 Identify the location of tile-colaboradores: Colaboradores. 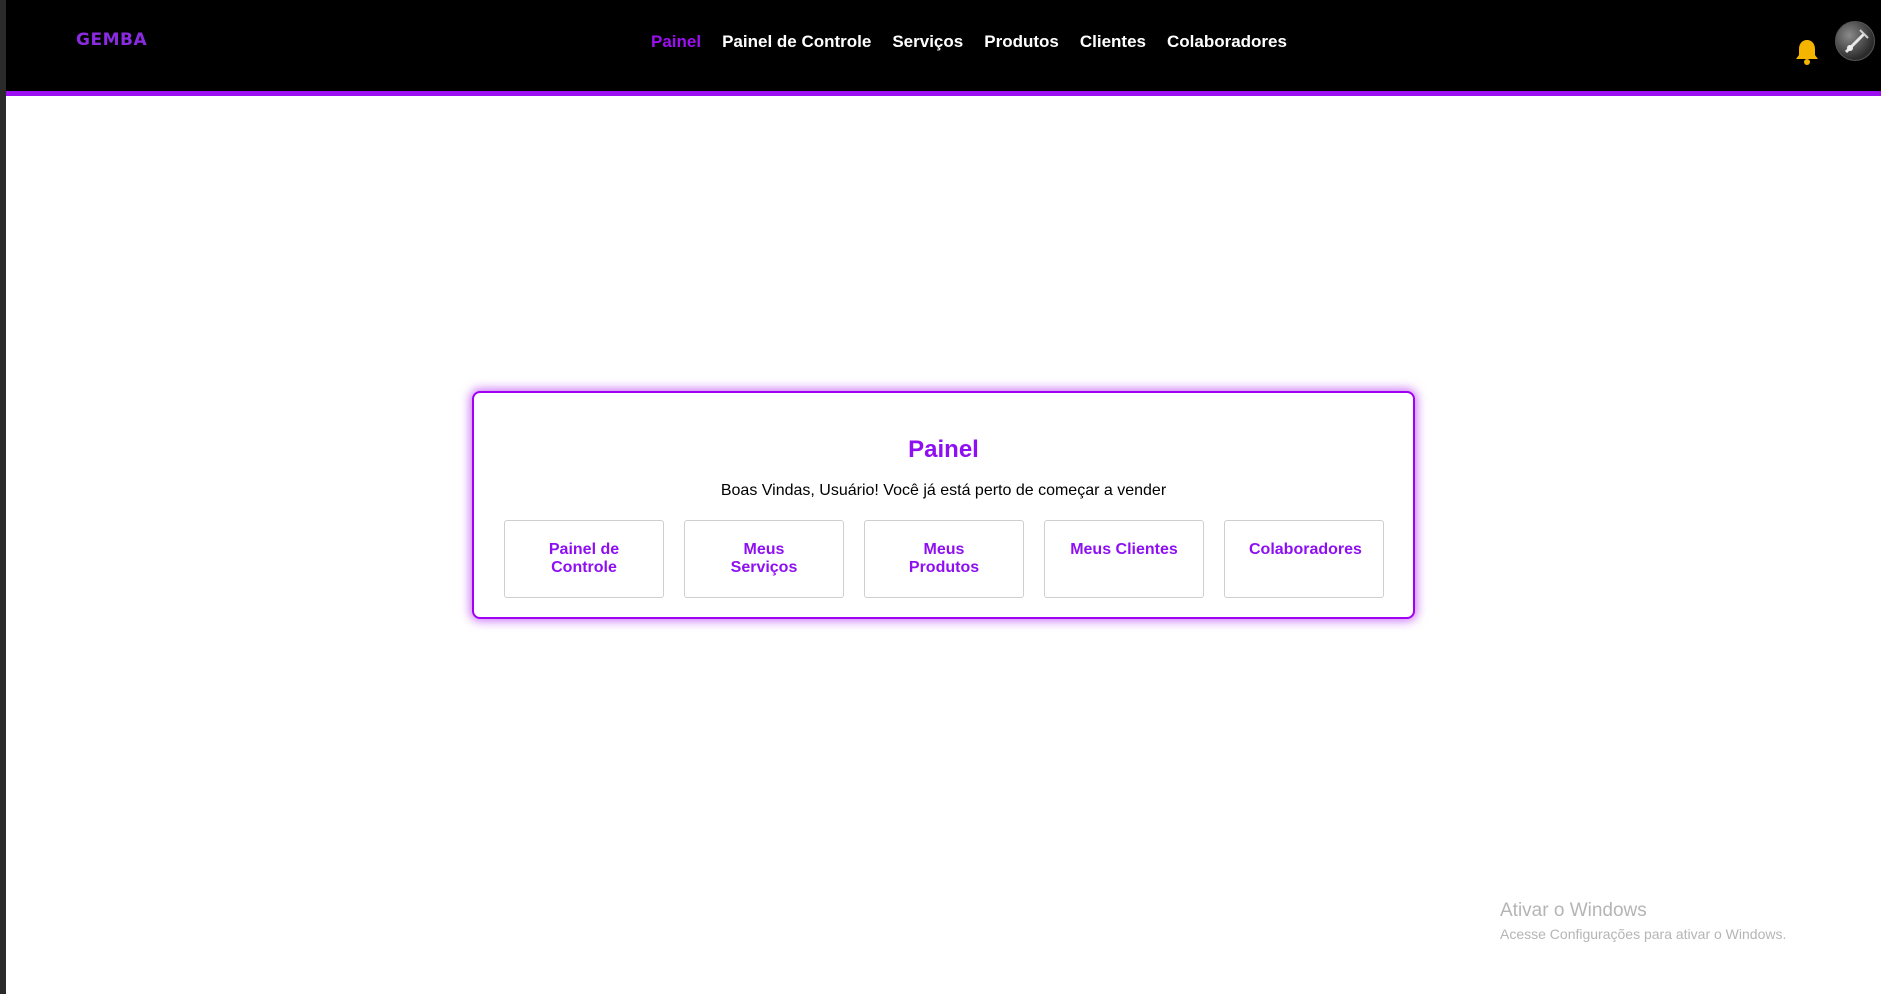
(1304, 559).